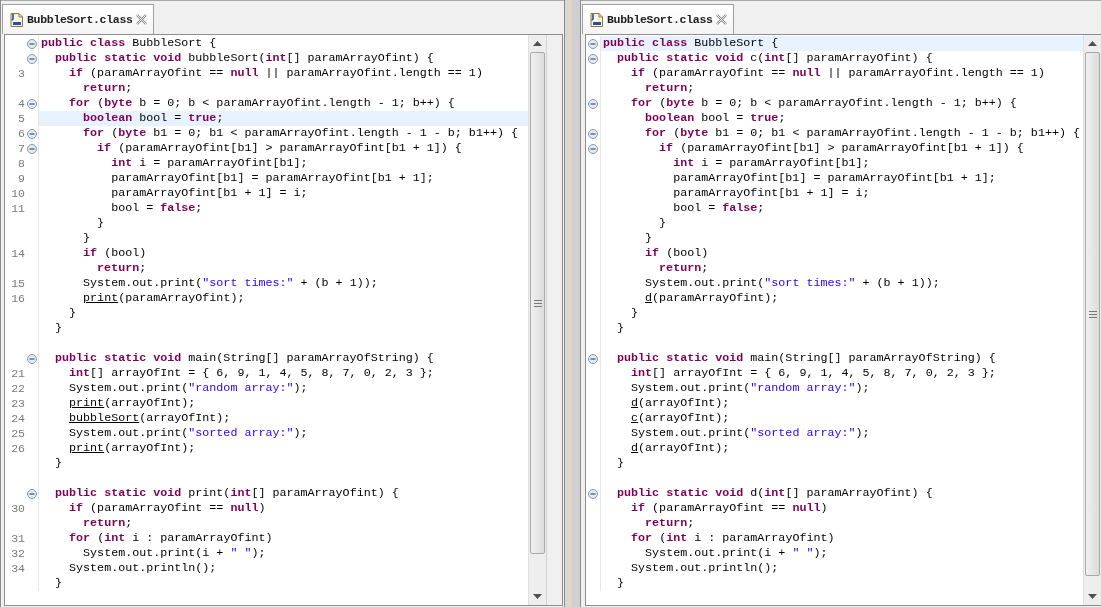 The height and width of the screenshot is (607, 1101). What do you see at coordinates (715, 118) in the screenshot?
I see `code-line: boolean bool = true;` at bounding box center [715, 118].